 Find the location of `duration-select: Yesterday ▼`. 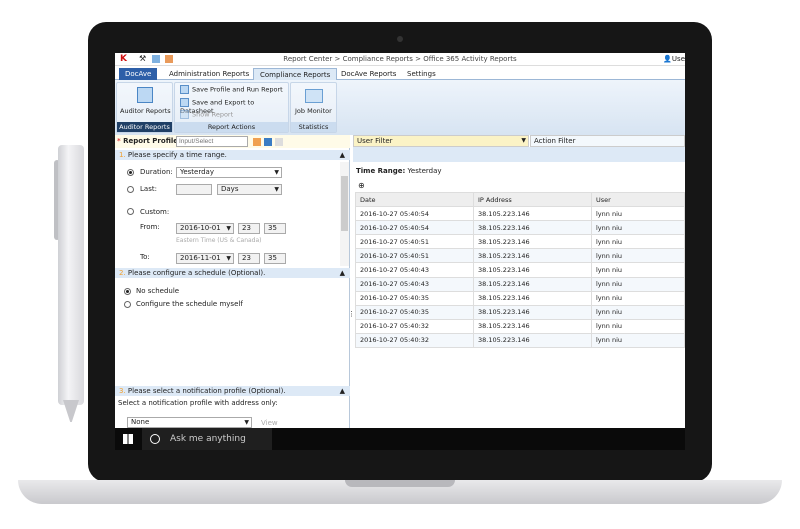

duration-select: Yesterday ▼ is located at coordinates (229, 172).